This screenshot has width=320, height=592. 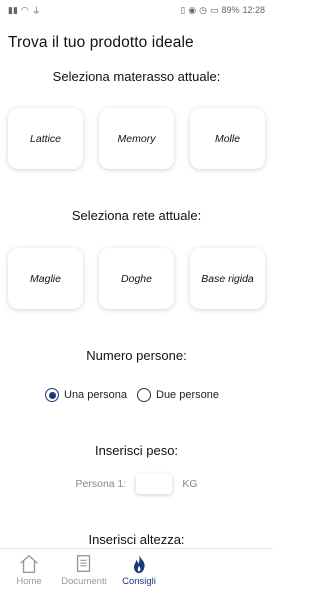 I want to click on base-option-base-rigida: Base rigida, so click(x=227, y=278).